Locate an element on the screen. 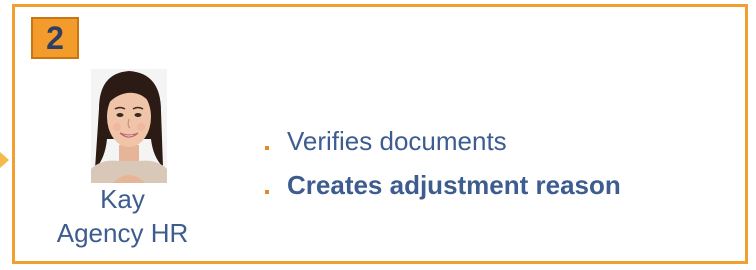  person-name: Kay is located at coordinates (122, 199).